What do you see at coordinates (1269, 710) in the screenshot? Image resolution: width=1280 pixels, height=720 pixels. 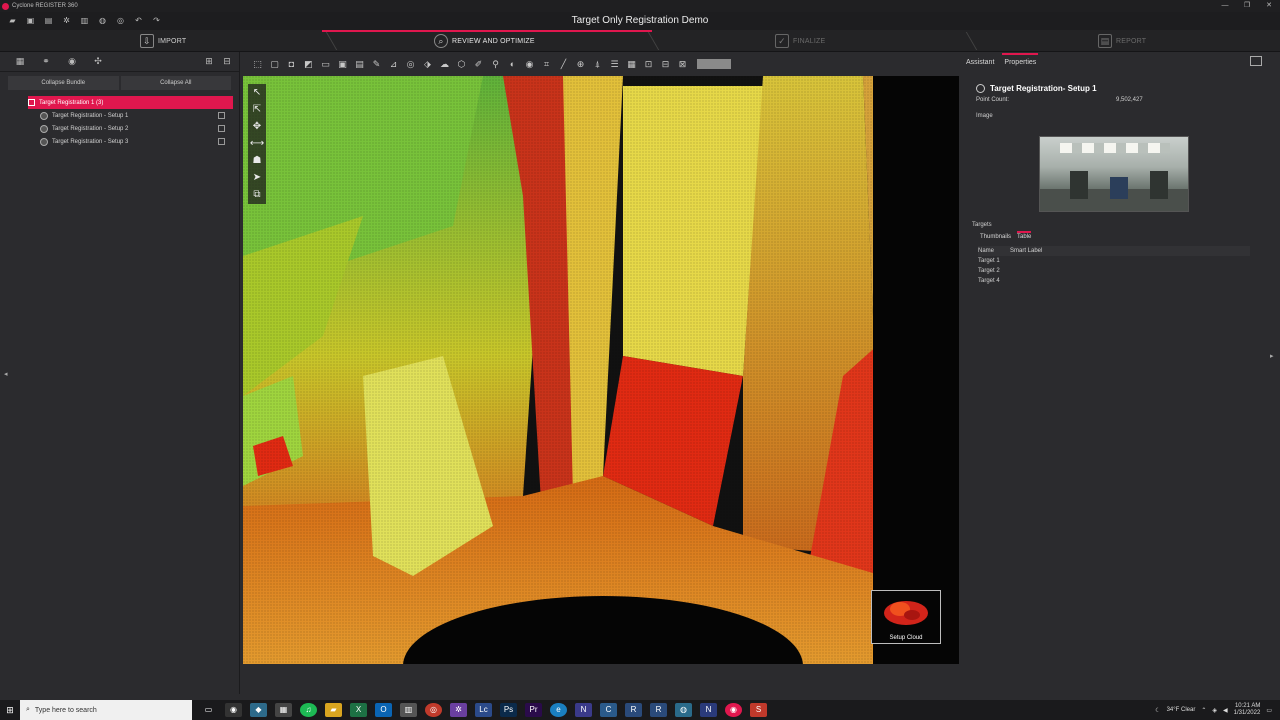 I see `notifications-icon: ▭` at bounding box center [1269, 710].